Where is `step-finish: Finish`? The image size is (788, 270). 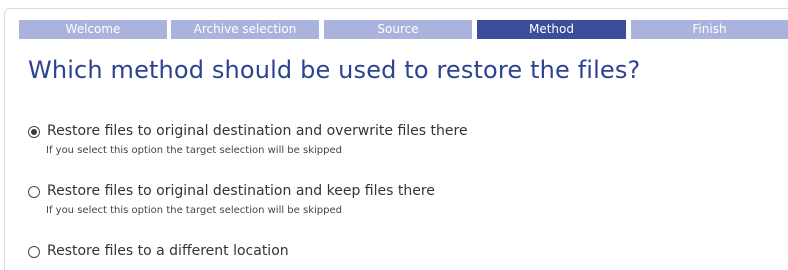
step-finish: Finish is located at coordinates (709, 29).